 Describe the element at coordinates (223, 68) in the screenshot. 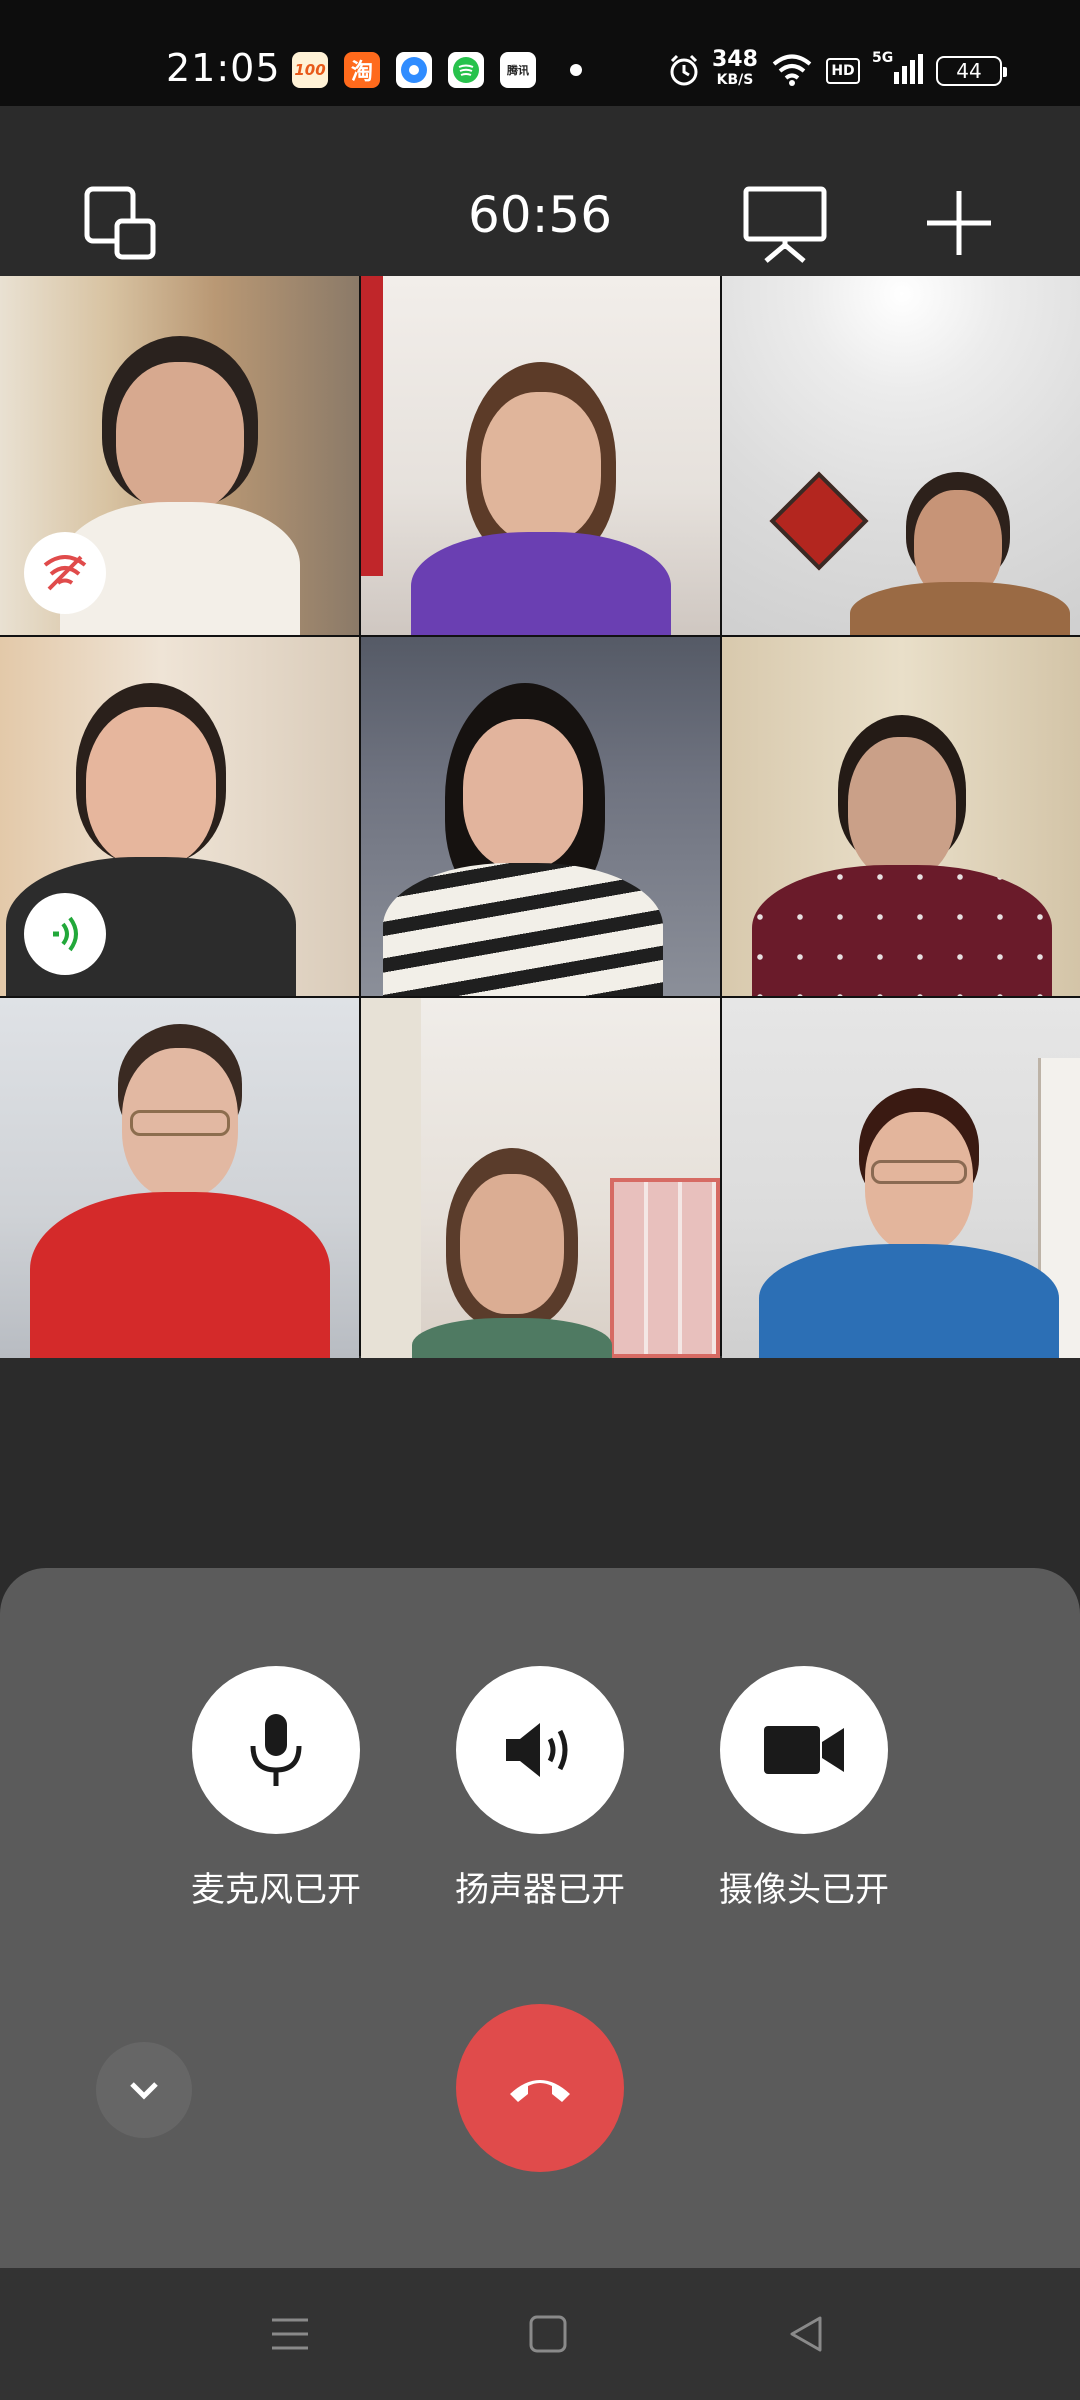

I see `status-time: 21:05` at that location.